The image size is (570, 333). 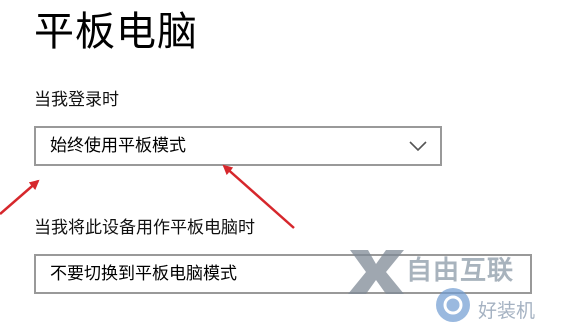 What do you see at coordinates (376, 272) in the screenshot?
I see `brand-logo-icon` at bounding box center [376, 272].